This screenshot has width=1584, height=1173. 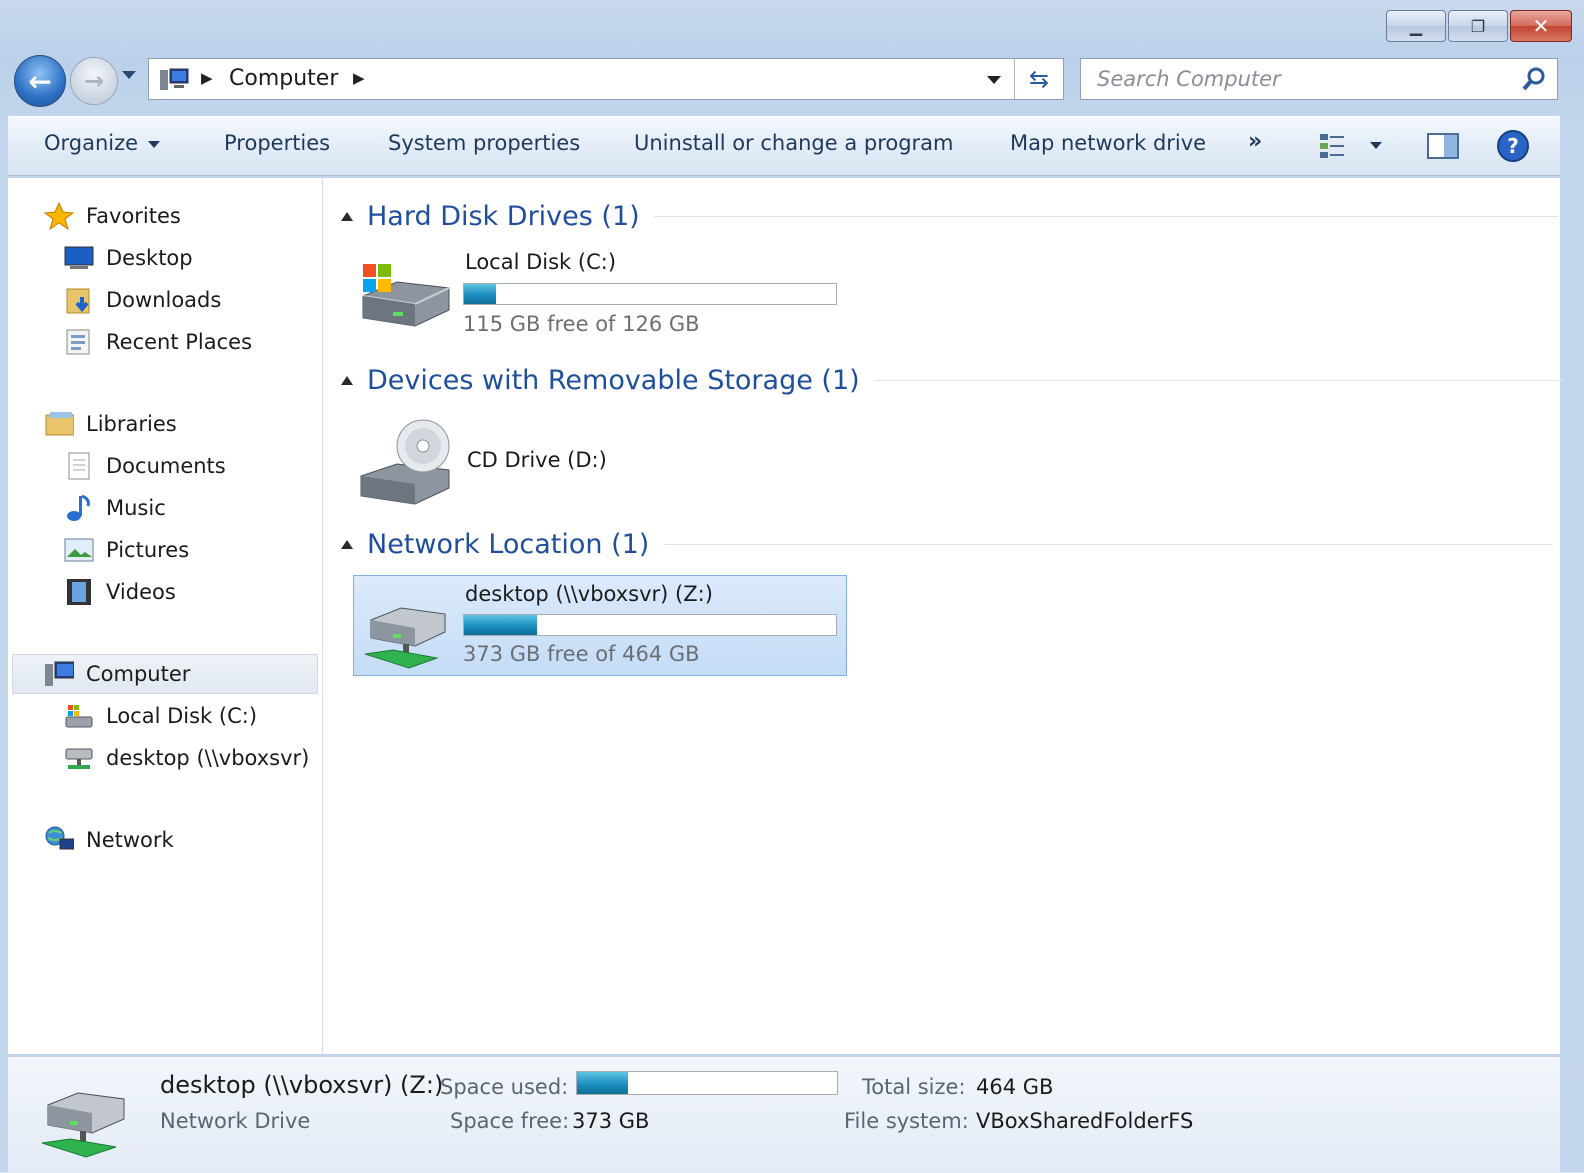 I want to click on cd-drive-icon, so click(x=405, y=462).